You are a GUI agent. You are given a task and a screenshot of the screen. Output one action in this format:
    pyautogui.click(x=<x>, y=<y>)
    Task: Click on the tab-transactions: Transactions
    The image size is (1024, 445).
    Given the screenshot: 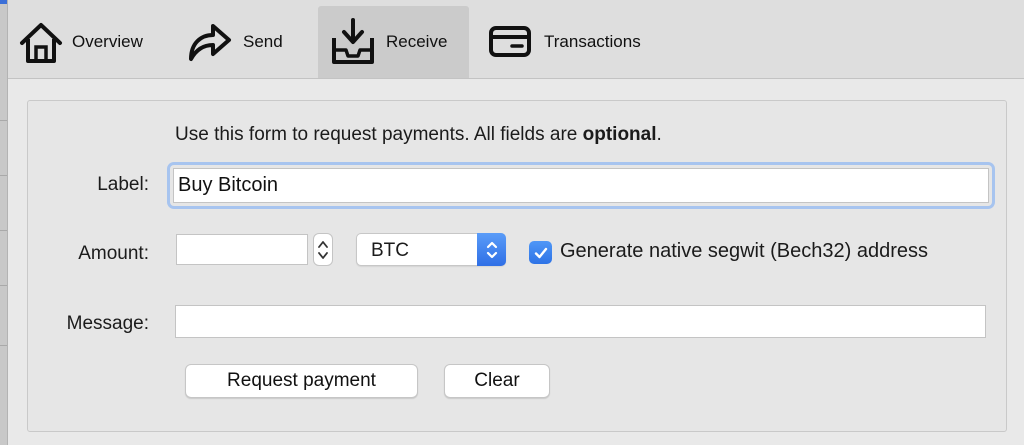 What is the action you would take?
    pyautogui.click(x=573, y=42)
    